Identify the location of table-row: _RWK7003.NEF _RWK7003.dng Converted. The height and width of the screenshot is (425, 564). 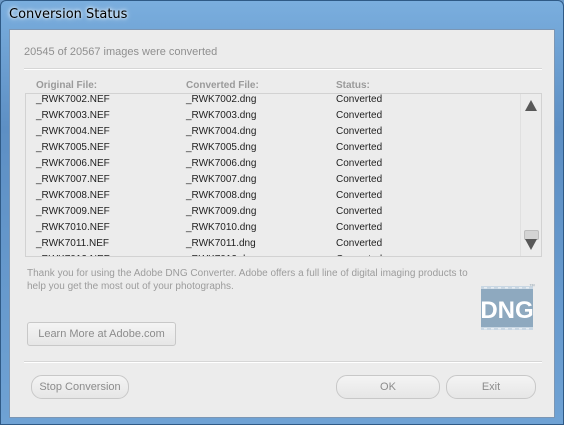
(274, 116).